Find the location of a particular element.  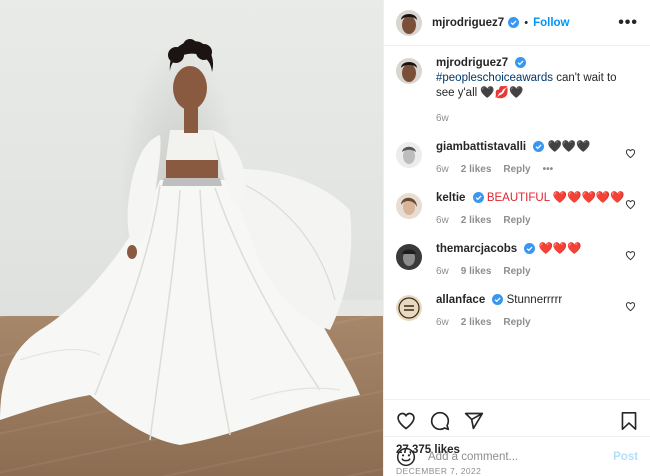

post-comment-button: Post is located at coordinates (625, 457).